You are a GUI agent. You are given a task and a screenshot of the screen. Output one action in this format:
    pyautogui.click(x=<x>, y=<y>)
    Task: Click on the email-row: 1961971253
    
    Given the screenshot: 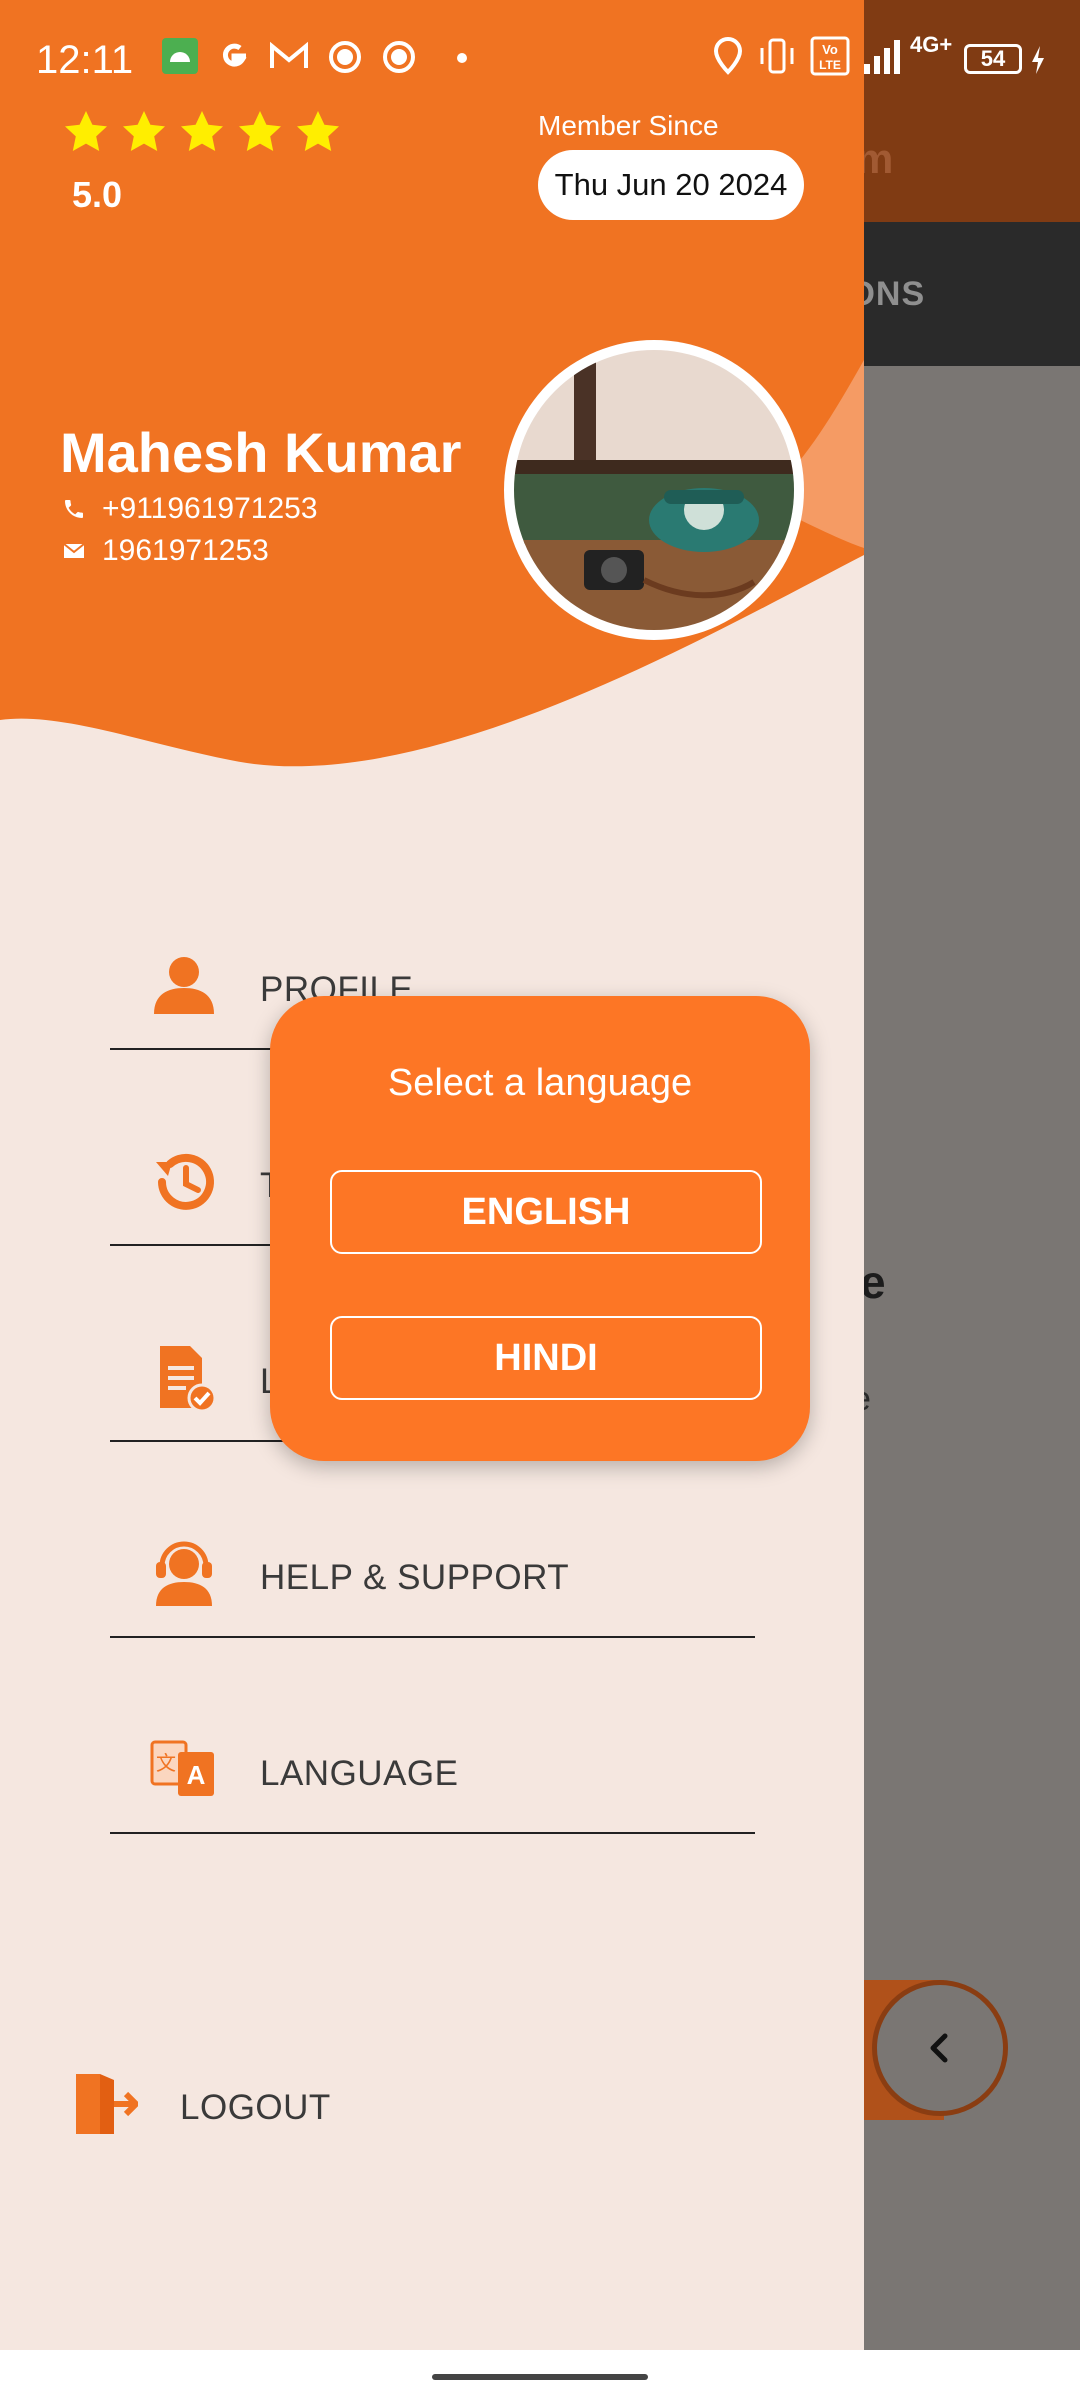 What is the action you would take?
    pyautogui.click(x=165, y=551)
    